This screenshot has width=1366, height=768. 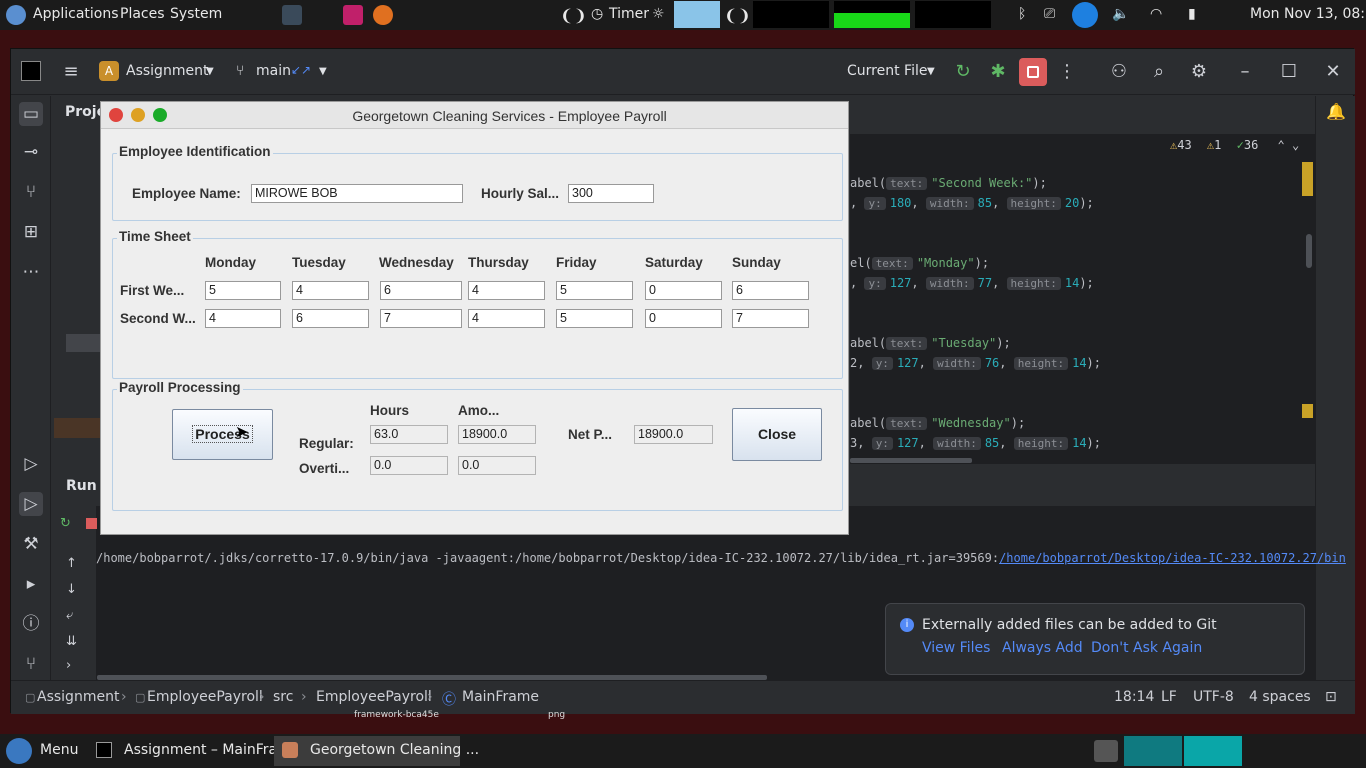 I want to click on notifications-bell-icon: 🔔, so click(x=1336, y=114).